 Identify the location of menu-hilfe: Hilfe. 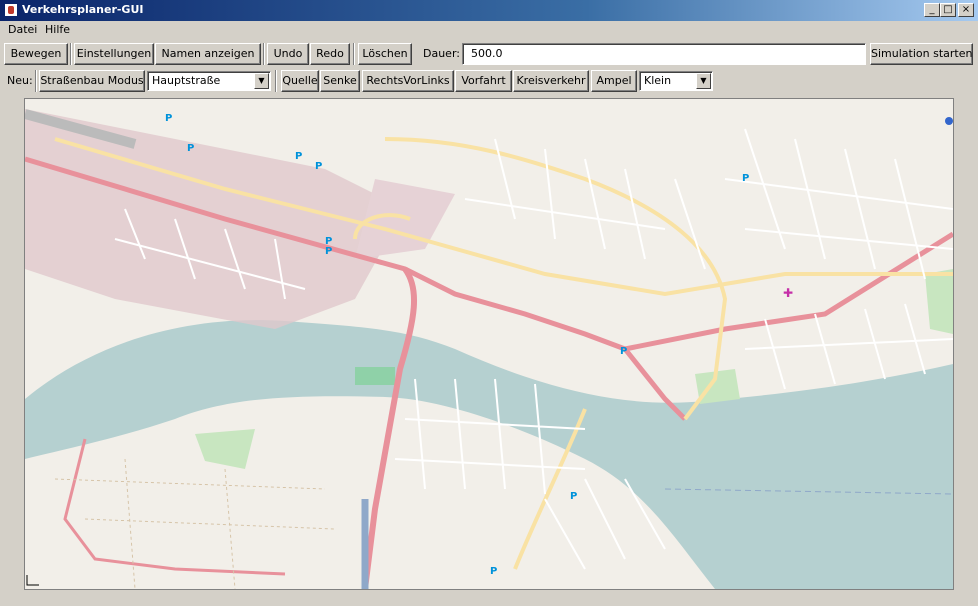
(57, 29).